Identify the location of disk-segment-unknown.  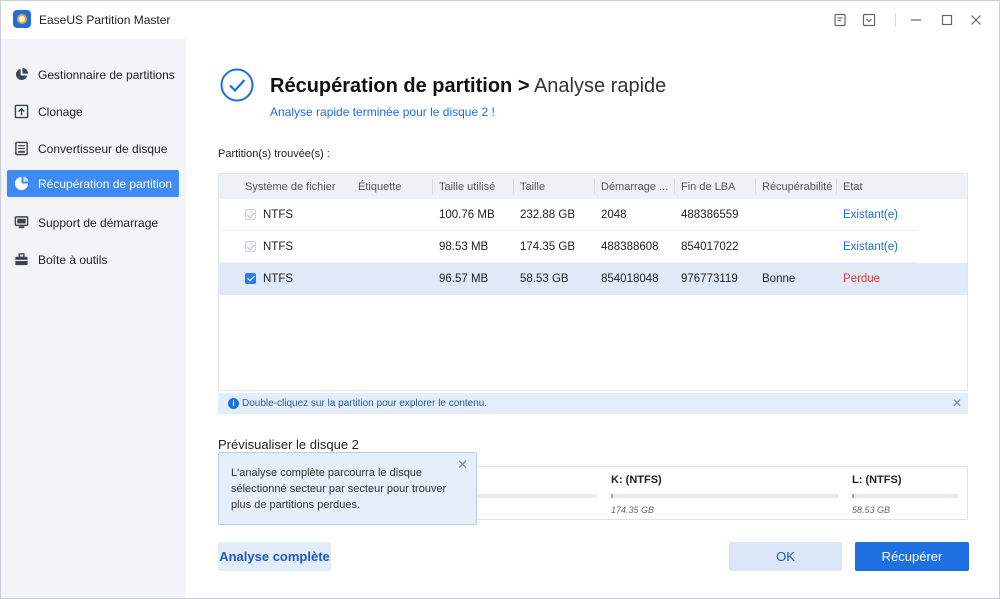
(542, 493).